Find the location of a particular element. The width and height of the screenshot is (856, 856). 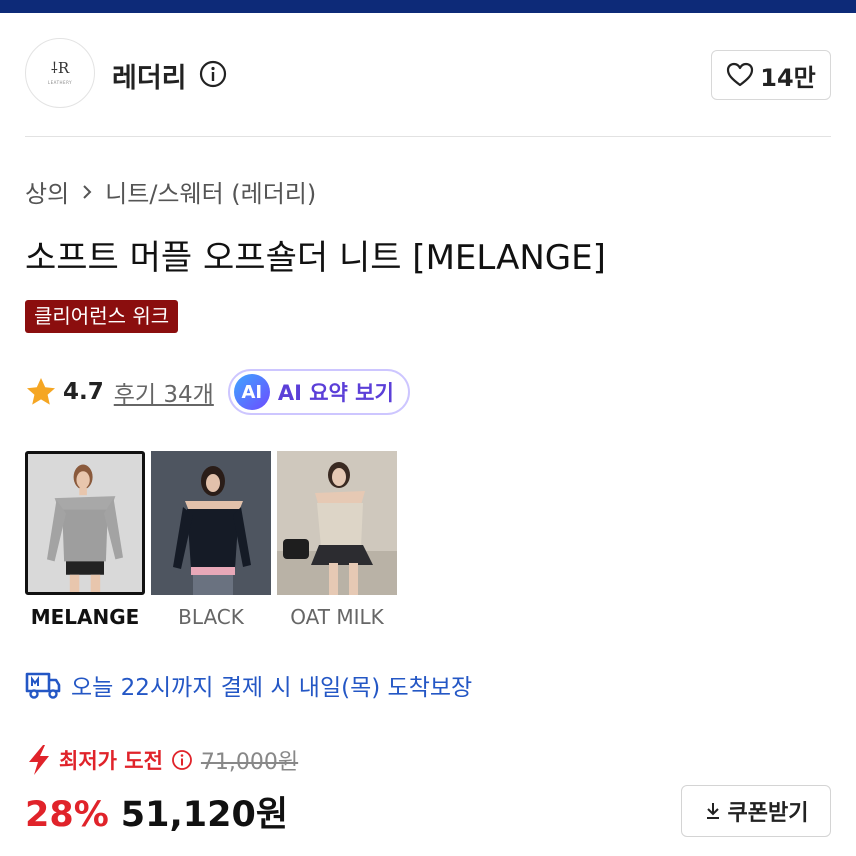

price-row: 28% 51,120원 is located at coordinates (156, 811).